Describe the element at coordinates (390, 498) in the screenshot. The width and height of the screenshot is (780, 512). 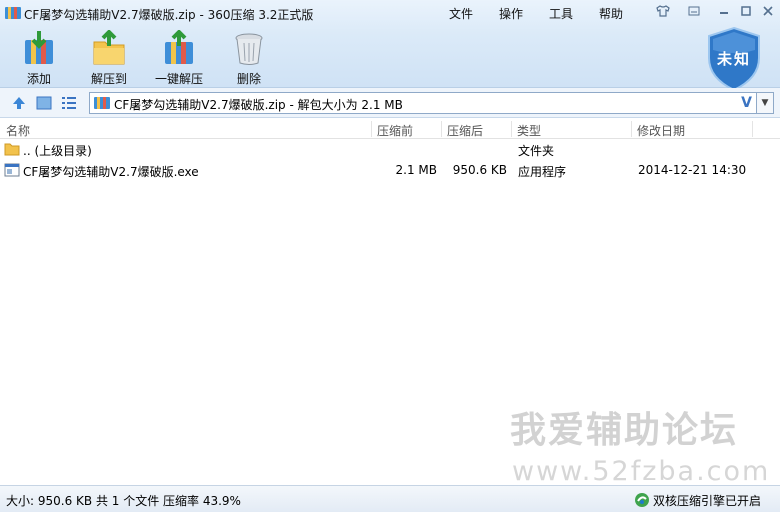
I see `status-bar: 大小: 950.6 KB 共 1 个文件 压缩率 43.9% 双核压缩引擎已开启` at that location.